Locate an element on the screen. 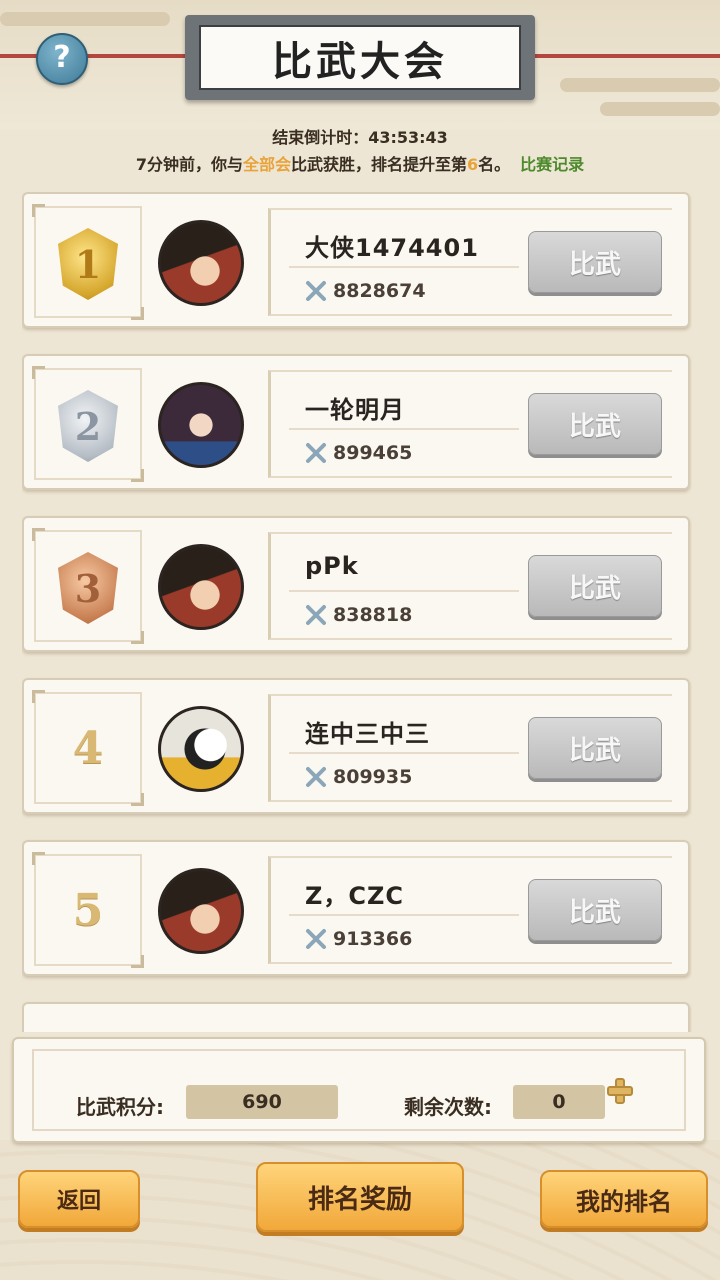  ranking-row: 1 大侠1474401 8828674 比武 is located at coordinates (356, 260).